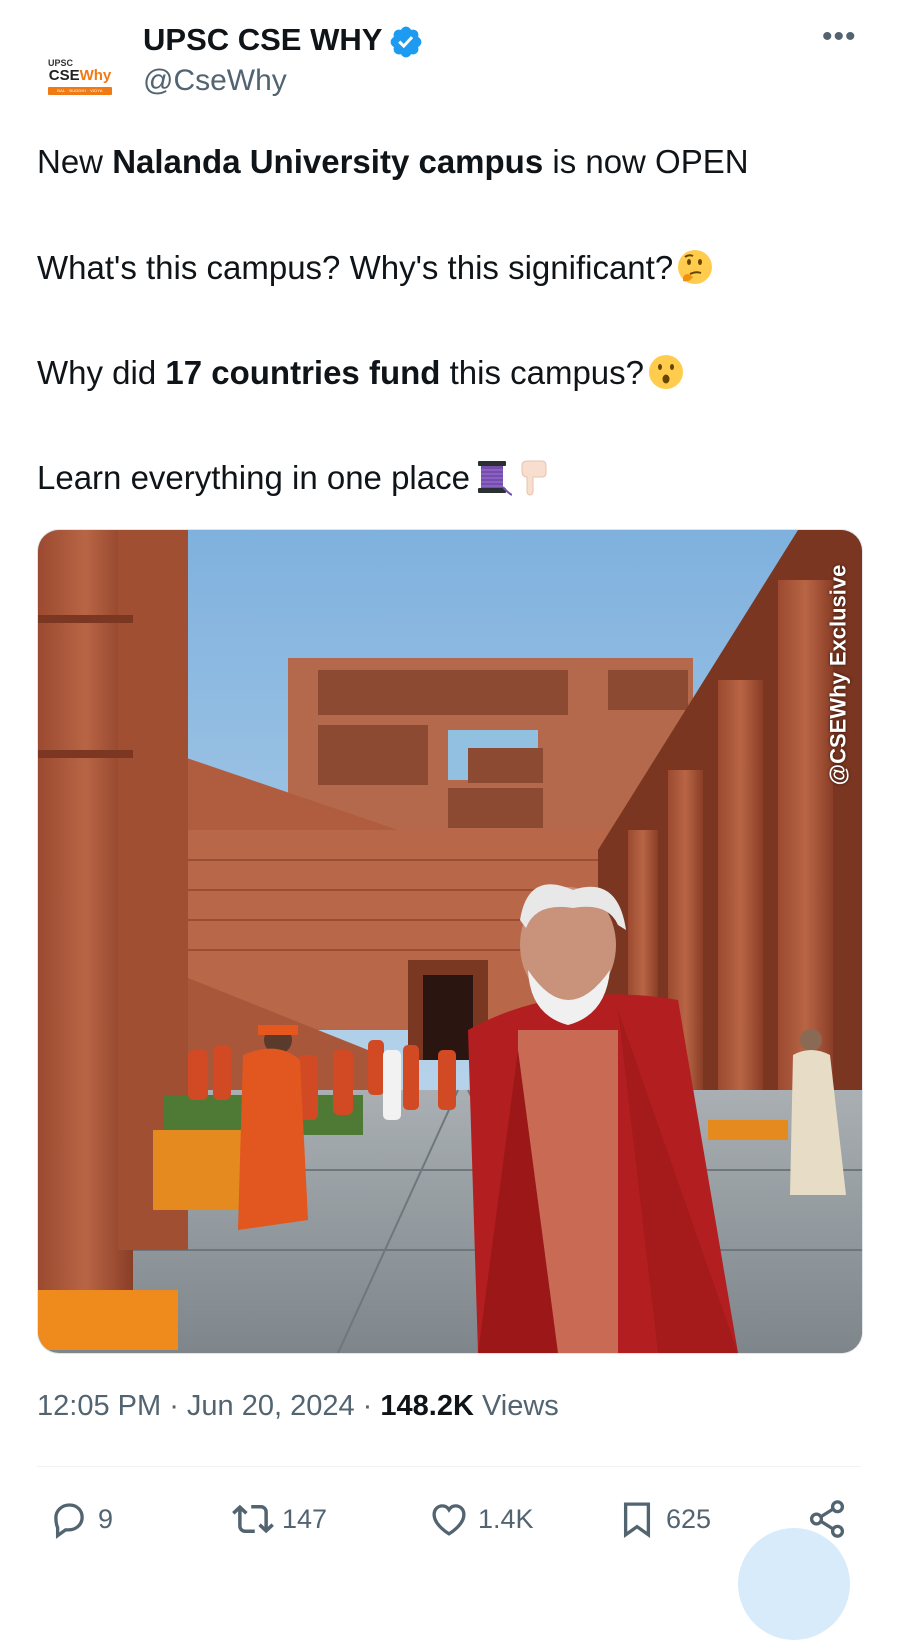 Image resolution: width=915 pixels, height=1640 pixels. Describe the element at coordinates (69, 1521) in the screenshot. I see `reply-icon` at that location.